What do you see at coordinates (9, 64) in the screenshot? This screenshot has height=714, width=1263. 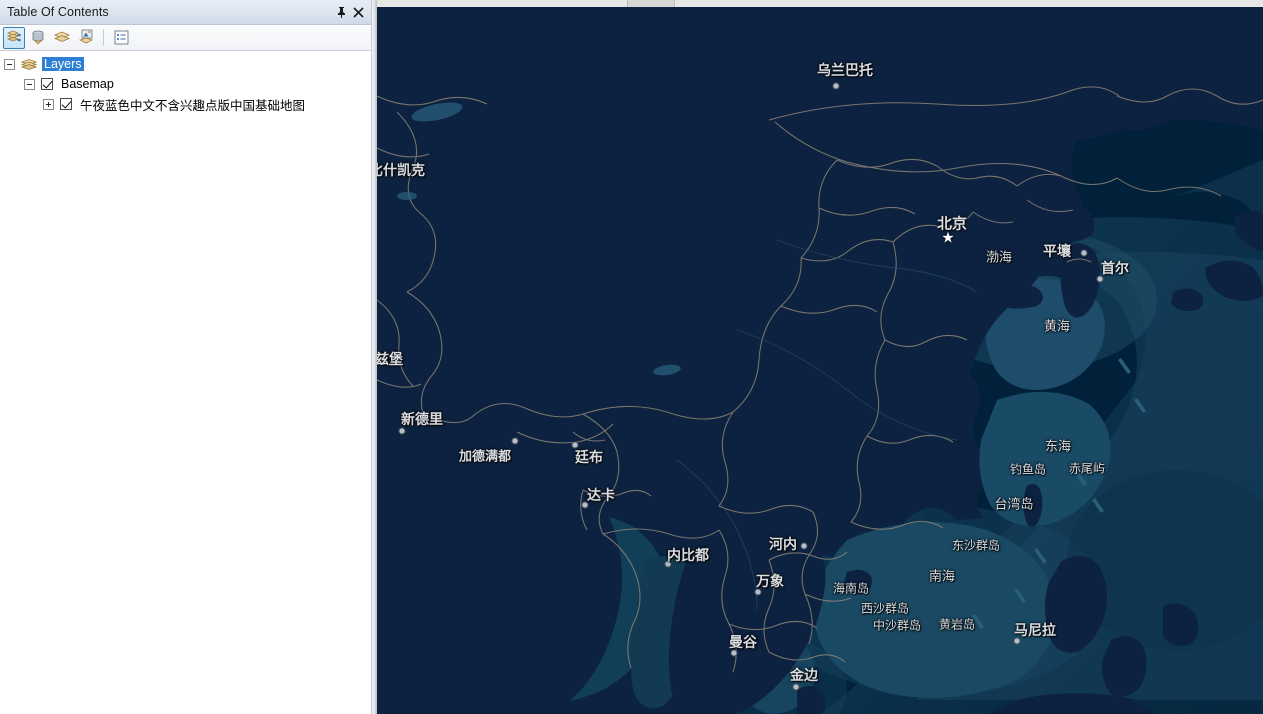 I see `expand-toggle-layers` at bounding box center [9, 64].